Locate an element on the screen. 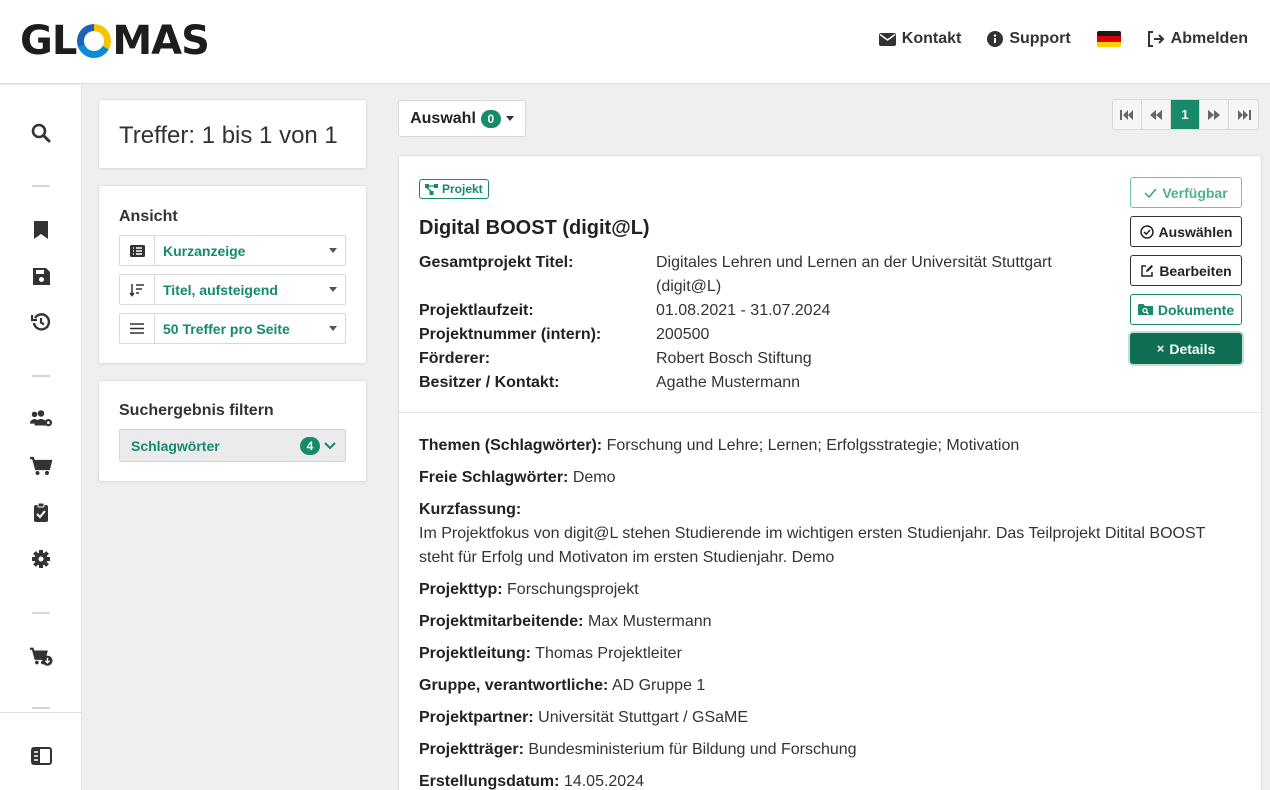  check-icon is located at coordinates (1150, 192).